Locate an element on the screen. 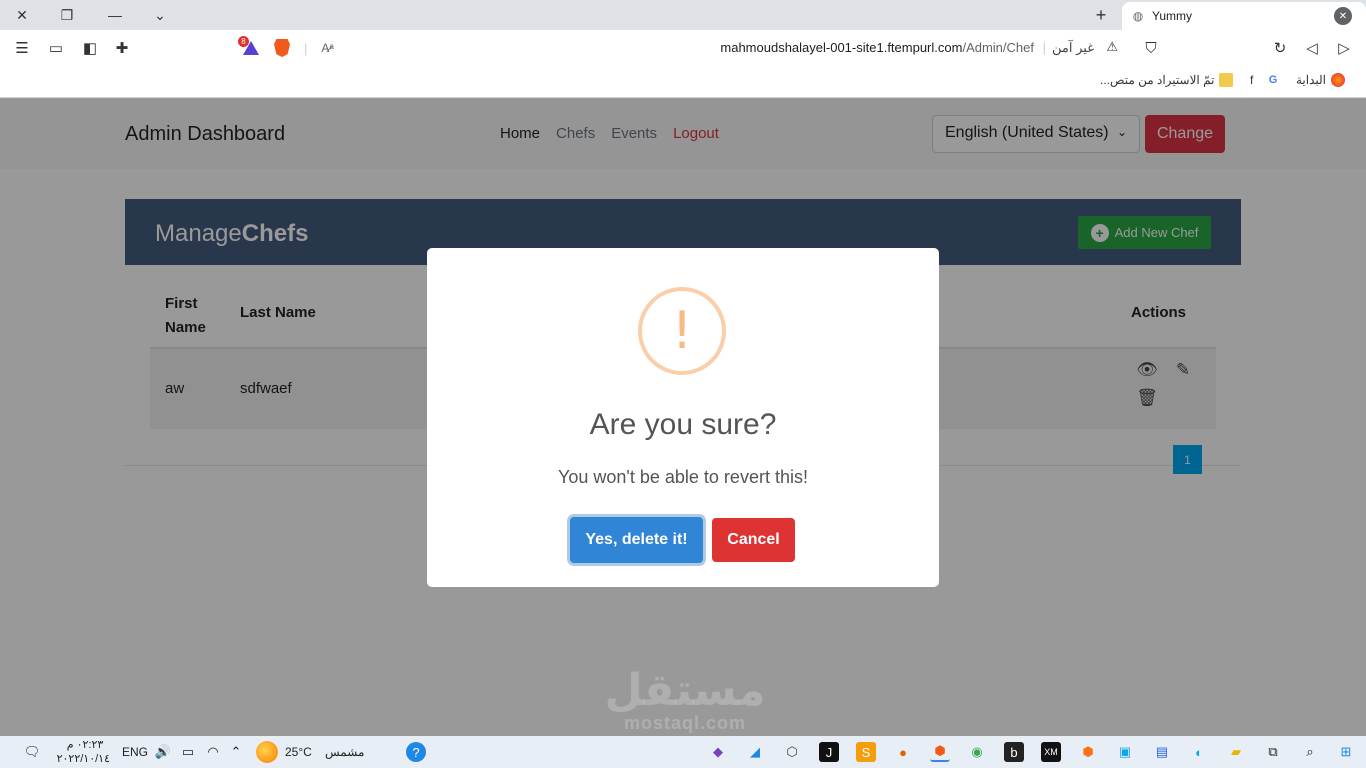  help-icon: ? is located at coordinates (416, 752).